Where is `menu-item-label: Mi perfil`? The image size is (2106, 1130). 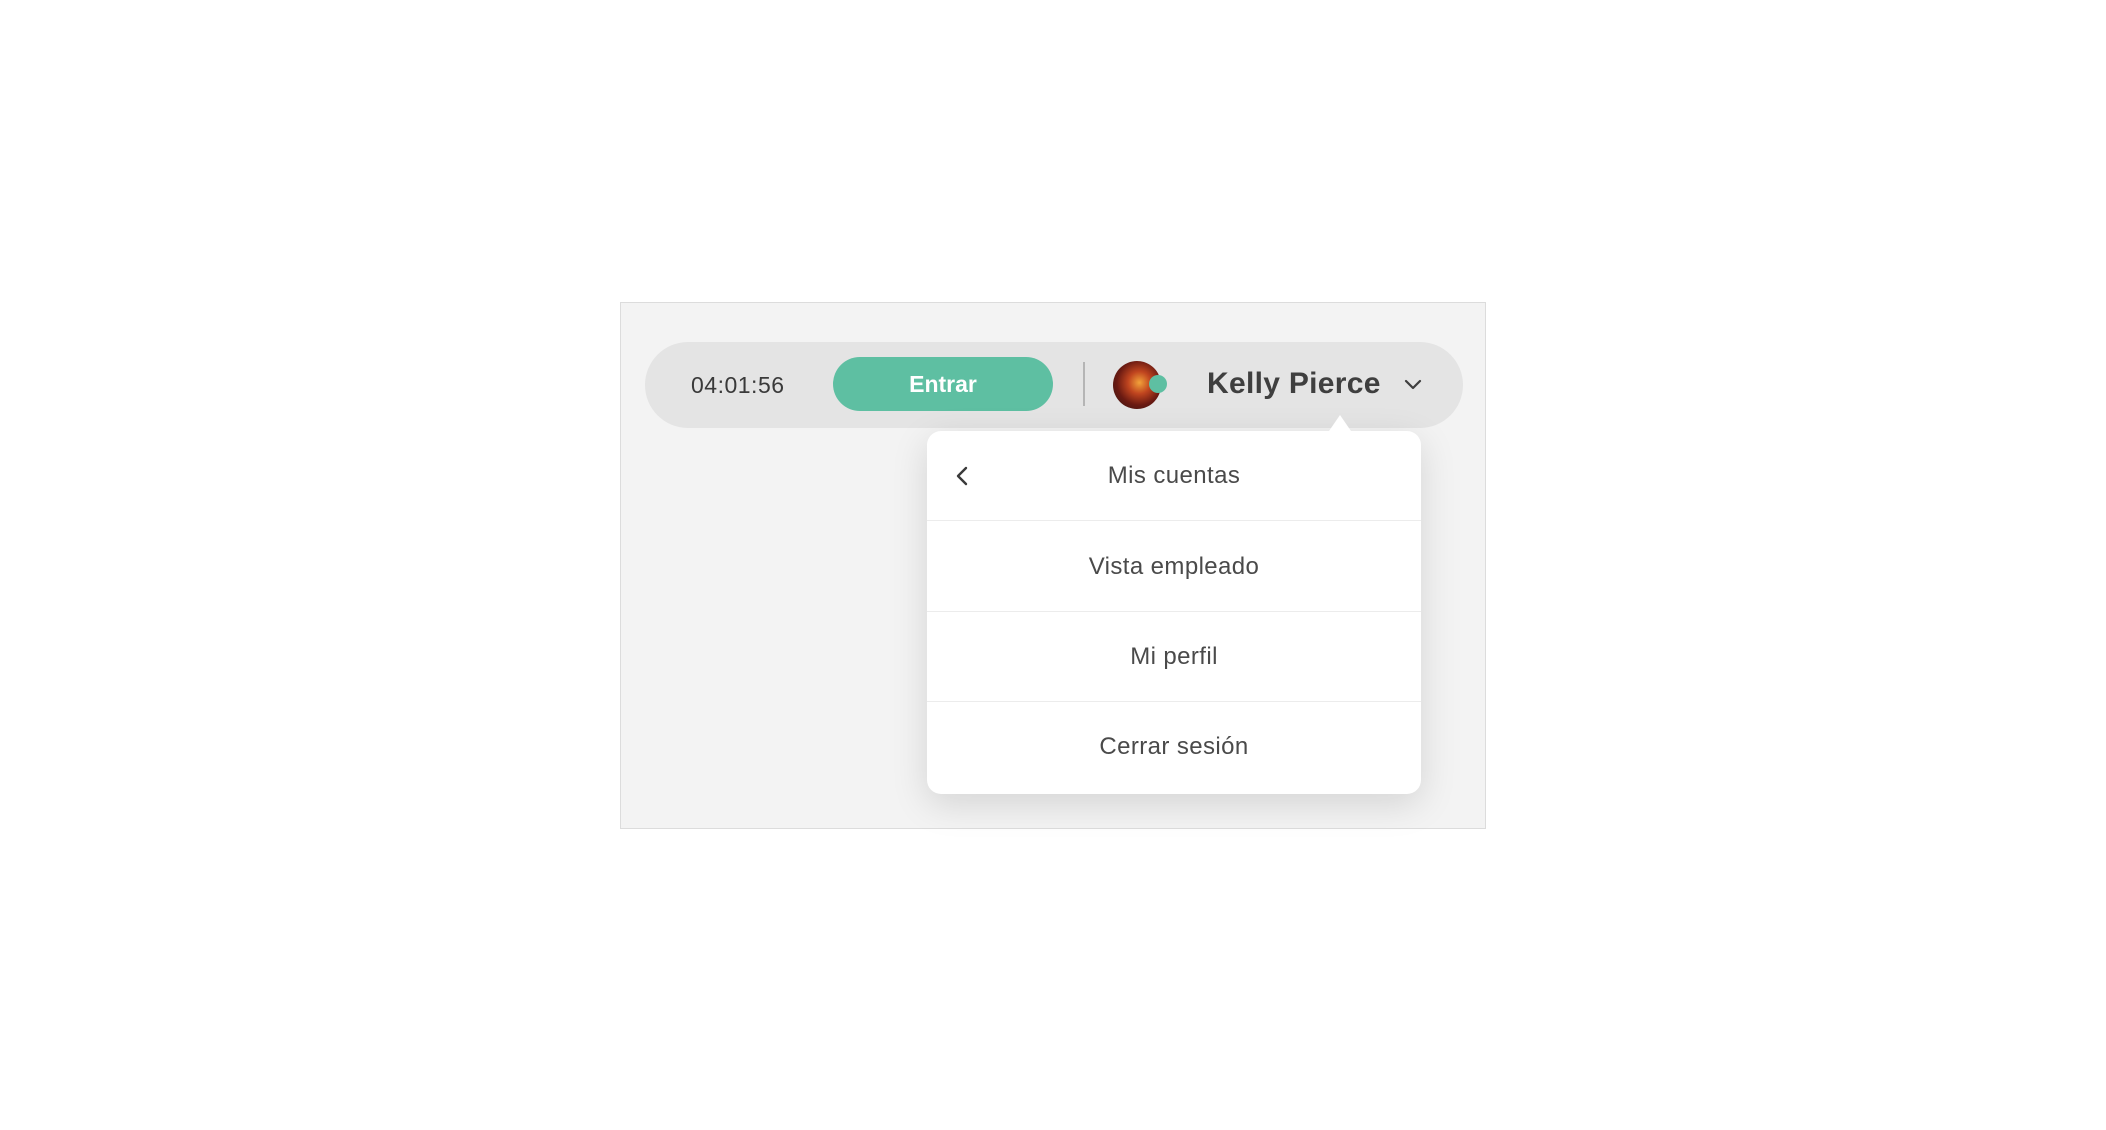
menu-item-label: Mi perfil is located at coordinates (1174, 656).